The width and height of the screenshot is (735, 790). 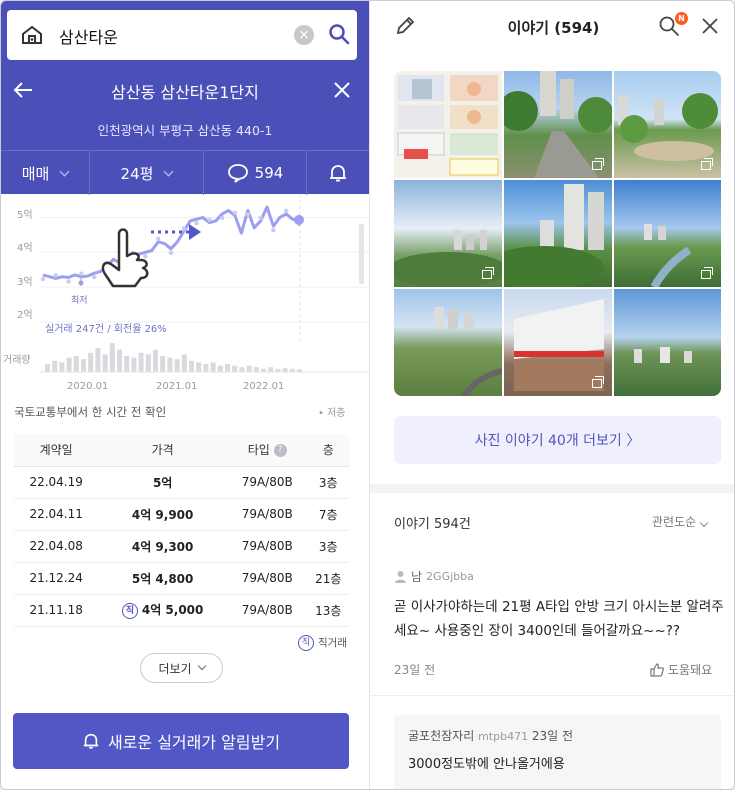 I want to click on help-icon: ?, so click(x=280, y=451).